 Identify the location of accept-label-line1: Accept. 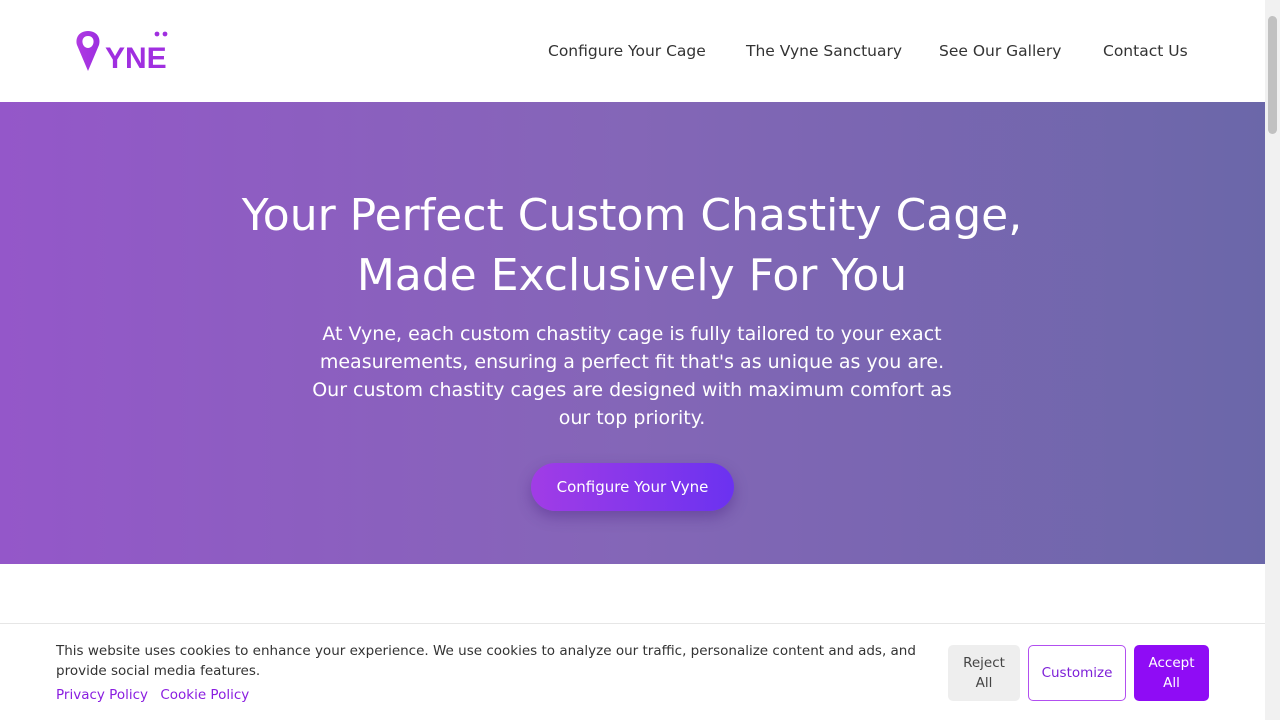
(1171, 663).